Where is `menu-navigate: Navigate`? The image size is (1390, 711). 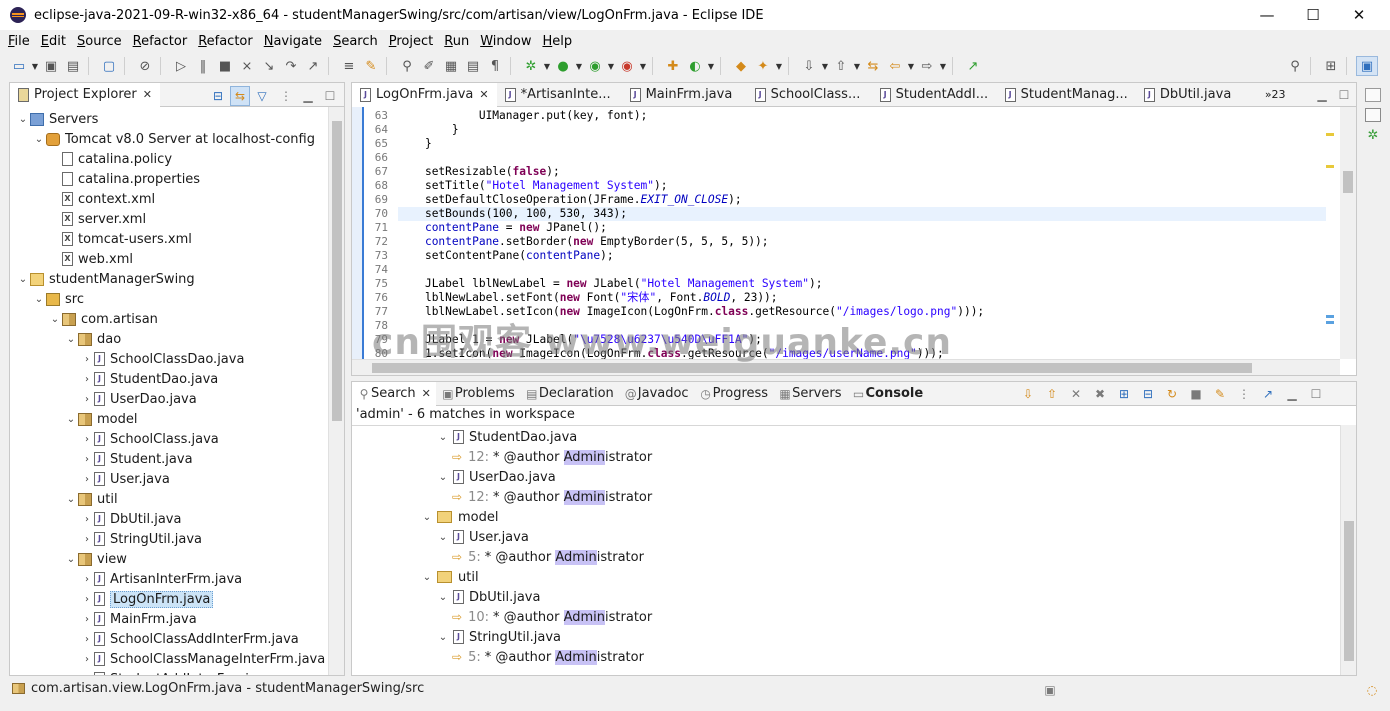 menu-navigate: Navigate is located at coordinates (293, 41).